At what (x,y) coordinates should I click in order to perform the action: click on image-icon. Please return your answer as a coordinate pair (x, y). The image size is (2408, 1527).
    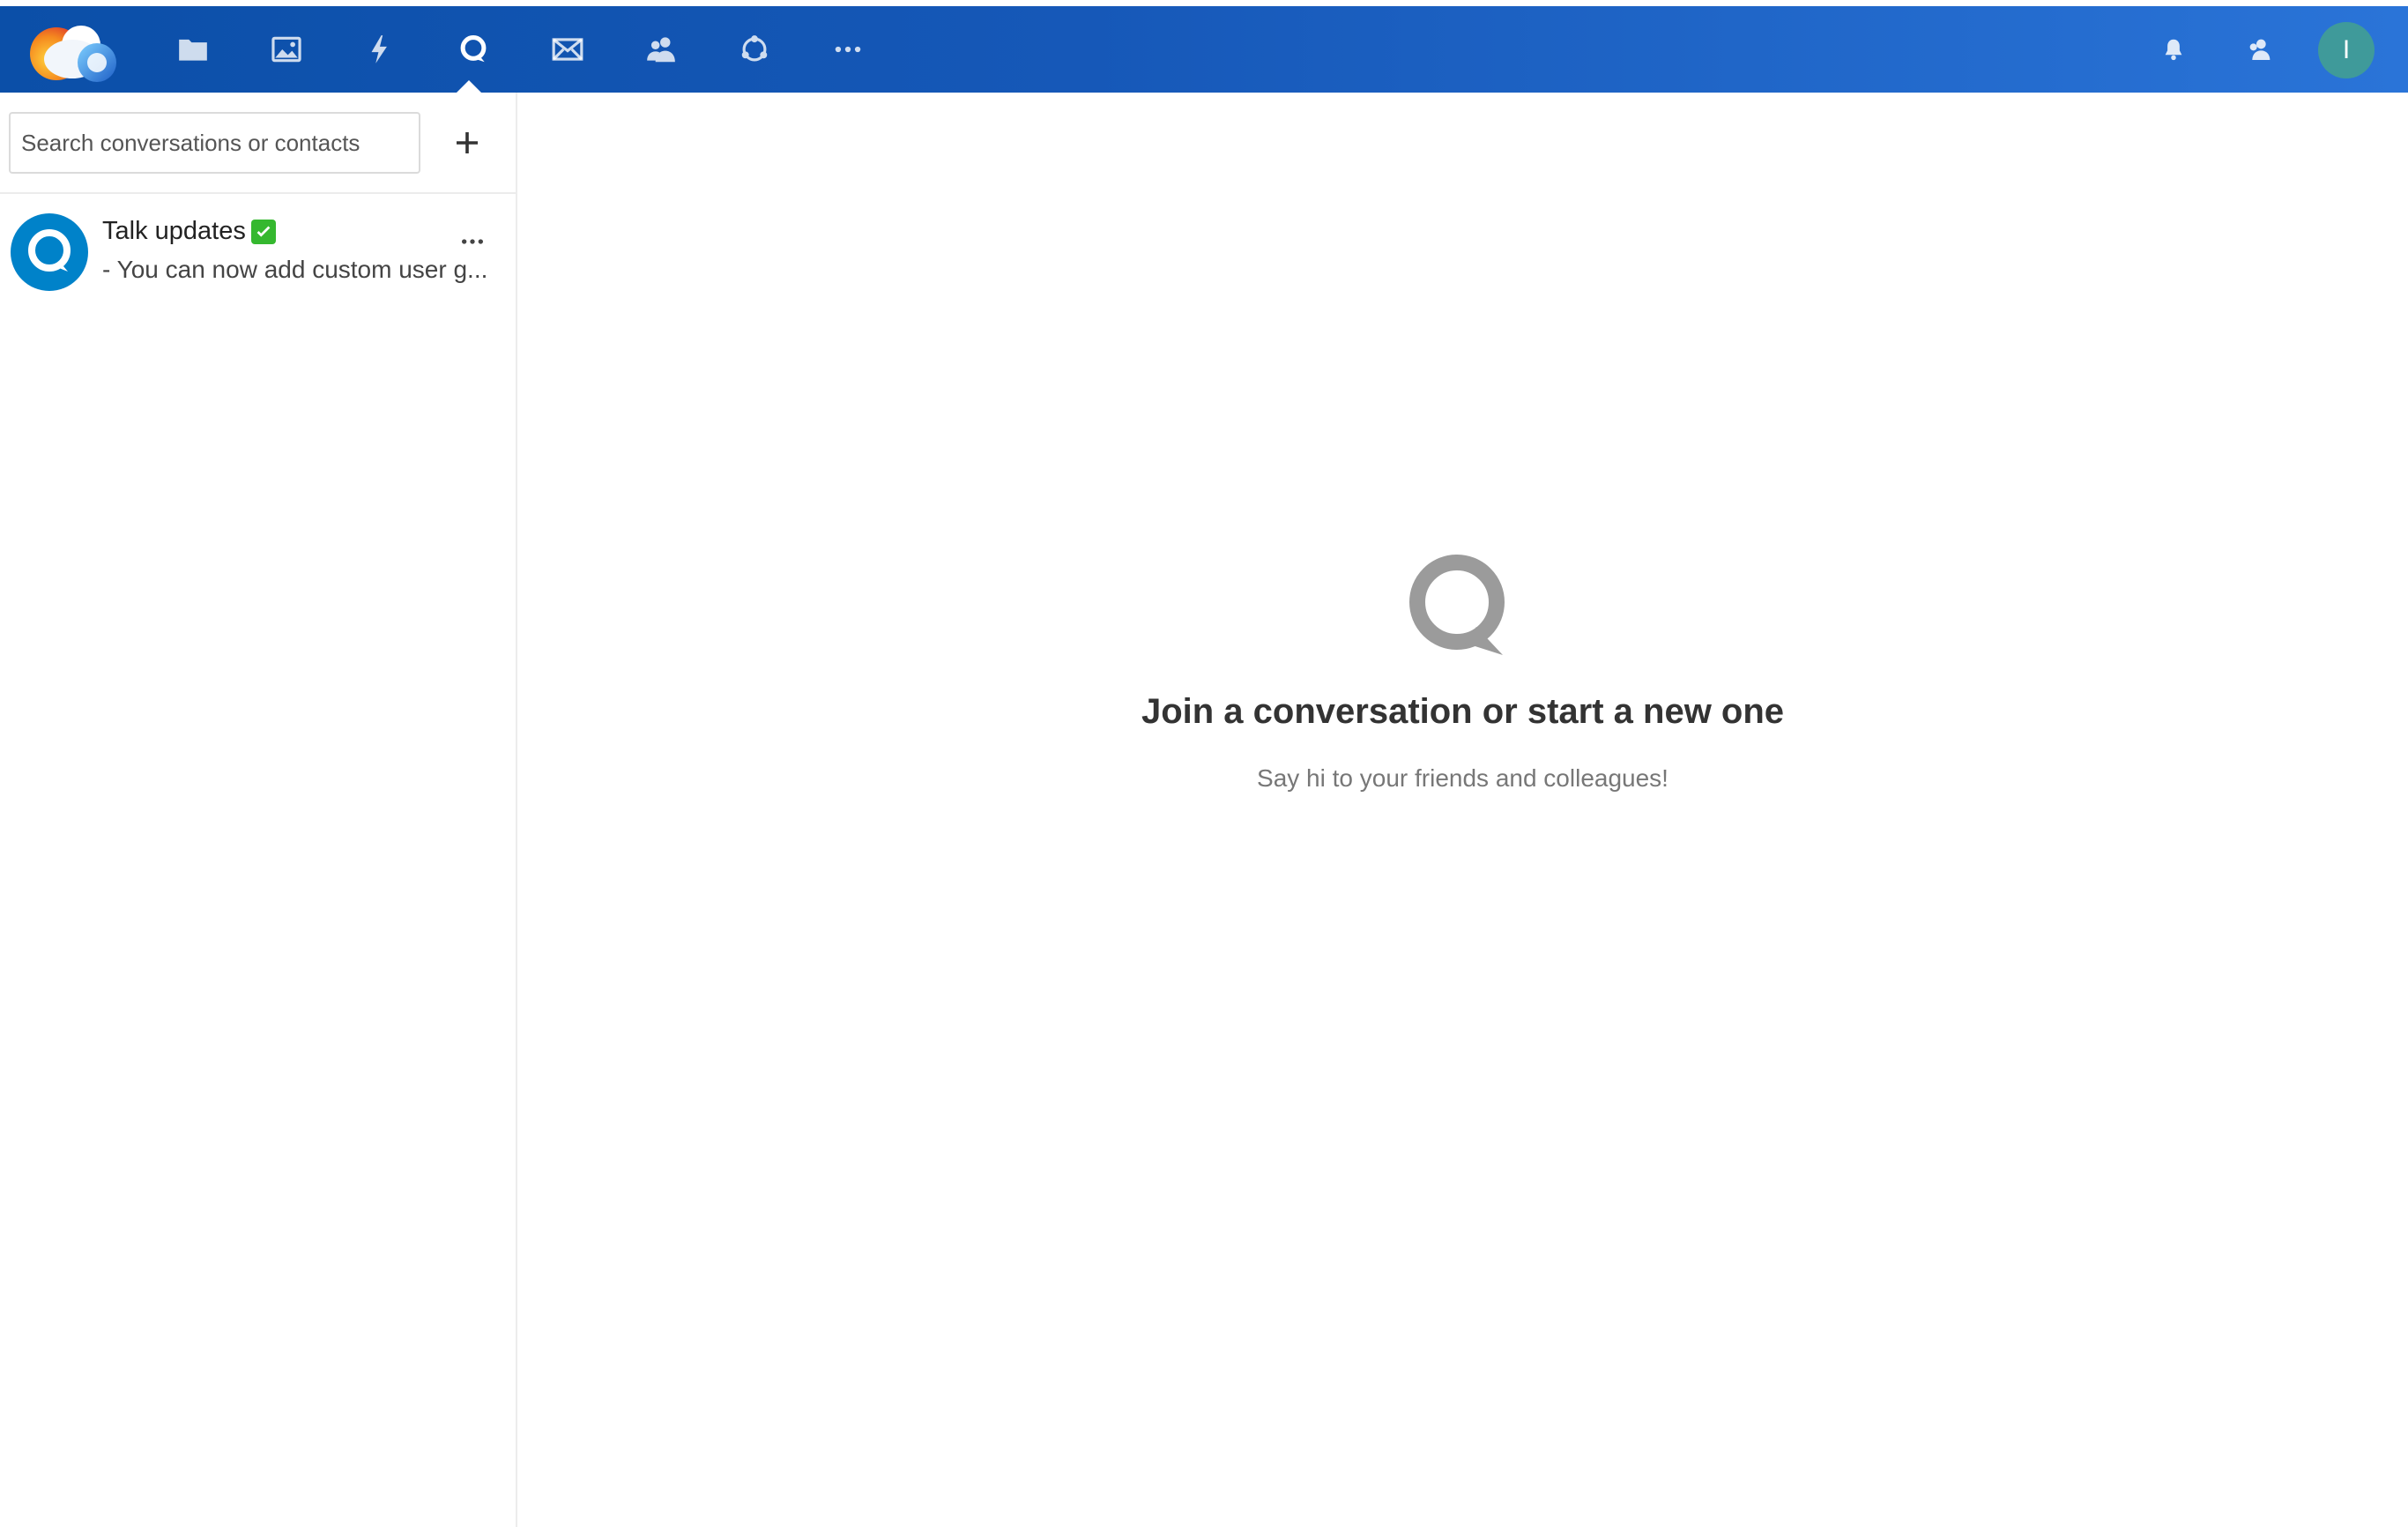
    Looking at the image, I should click on (286, 49).